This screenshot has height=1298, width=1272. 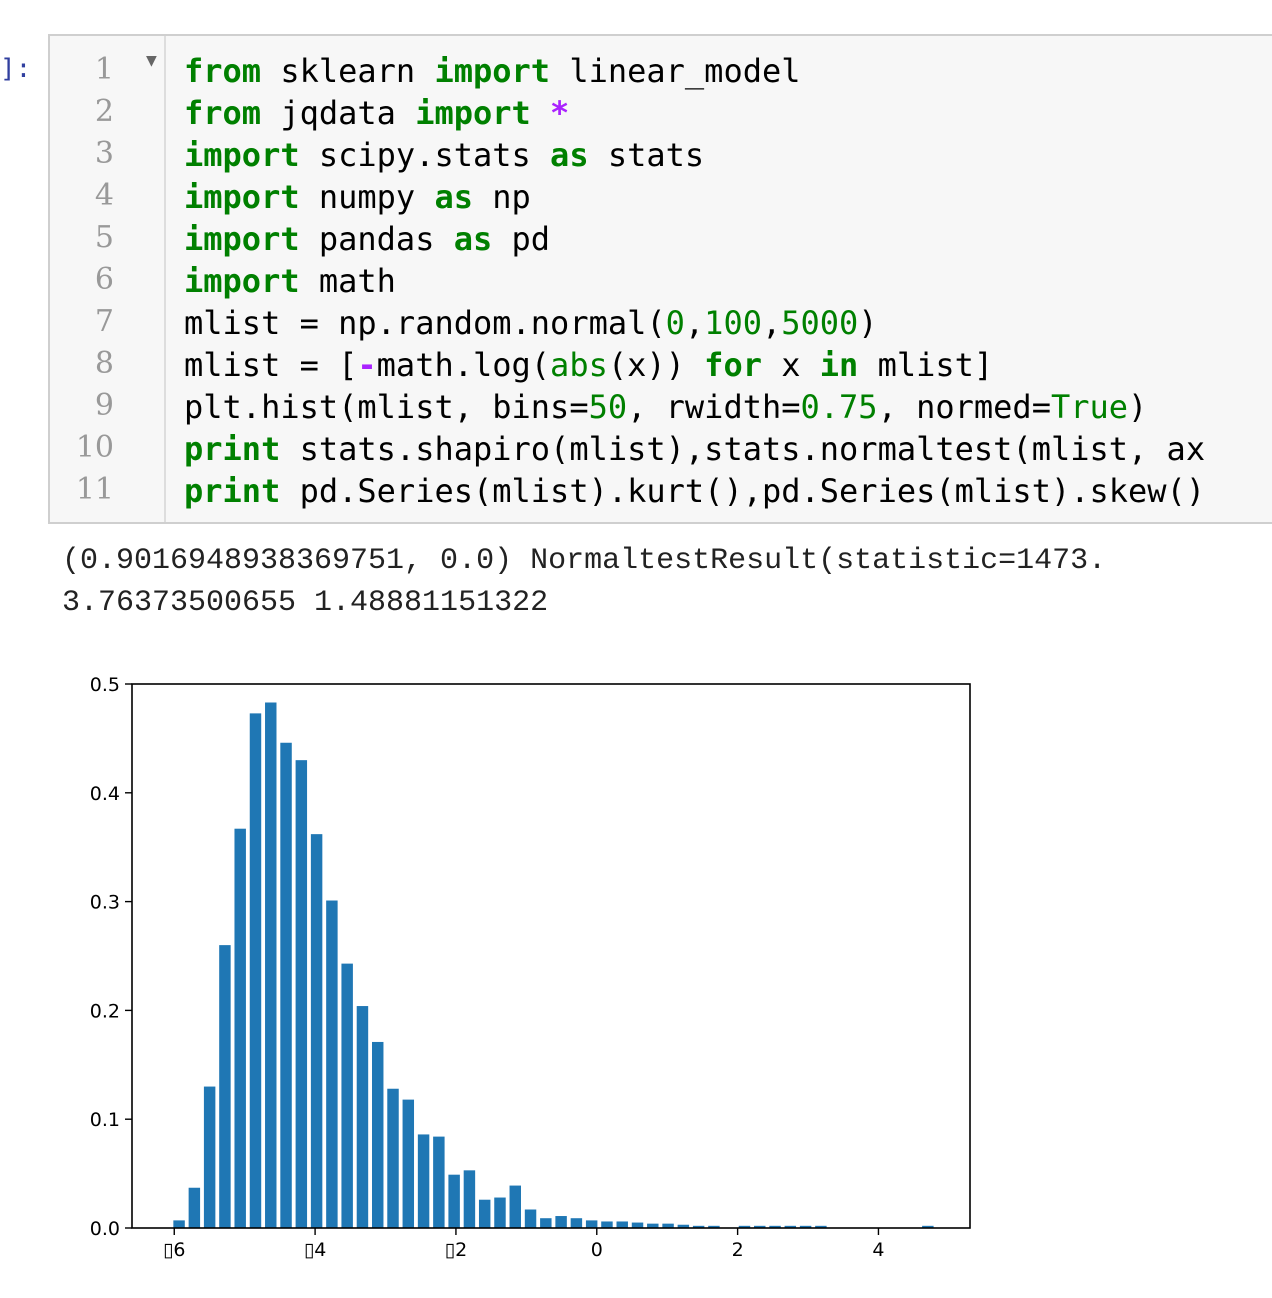 What do you see at coordinates (104, 405) in the screenshot?
I see `line-number: 9` at bounding box center [104, 405].